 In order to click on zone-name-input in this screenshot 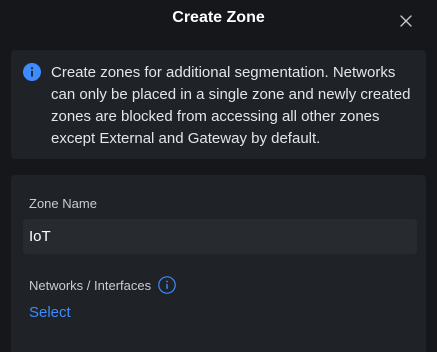, I will do `click(220, 236)`.